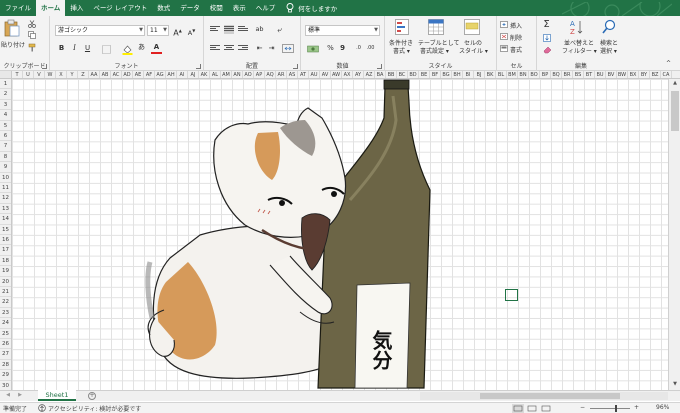  Describe the element at coordinates (610, 408) in the screenshot. I see `zoom-slider` at that location.